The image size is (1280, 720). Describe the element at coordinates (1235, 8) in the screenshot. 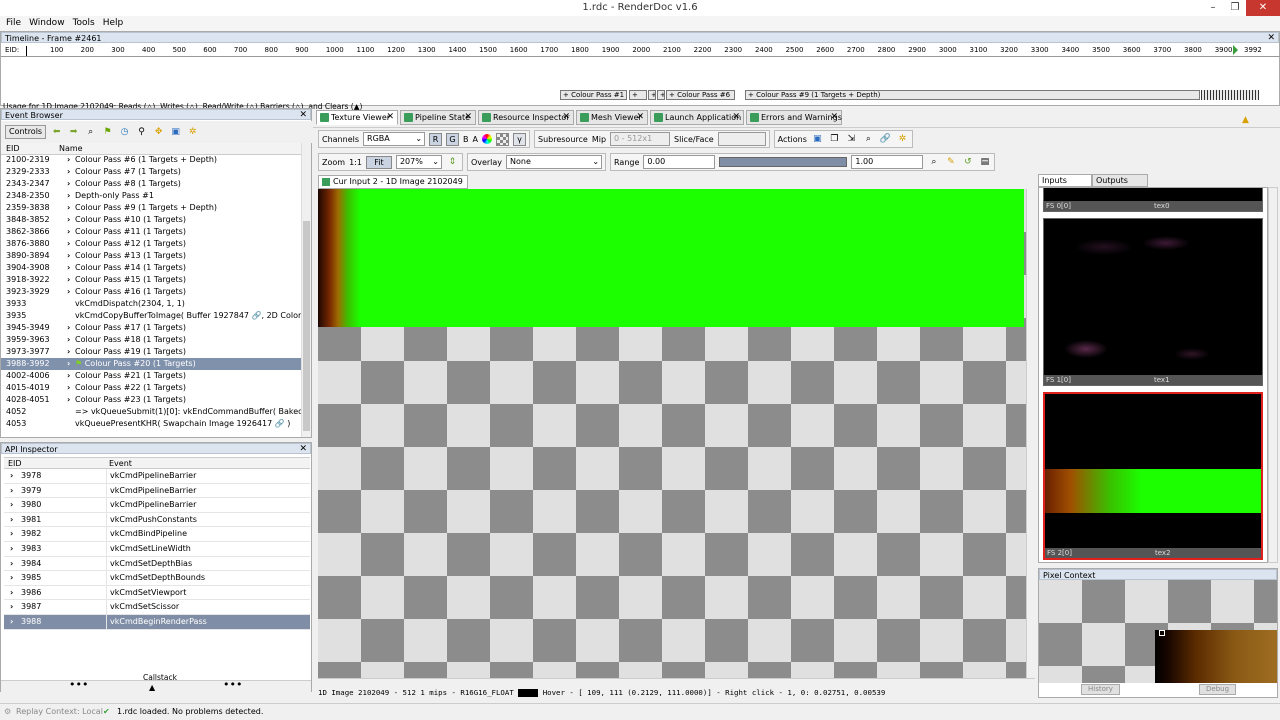

I see `maximize-button: ❐` at that location.